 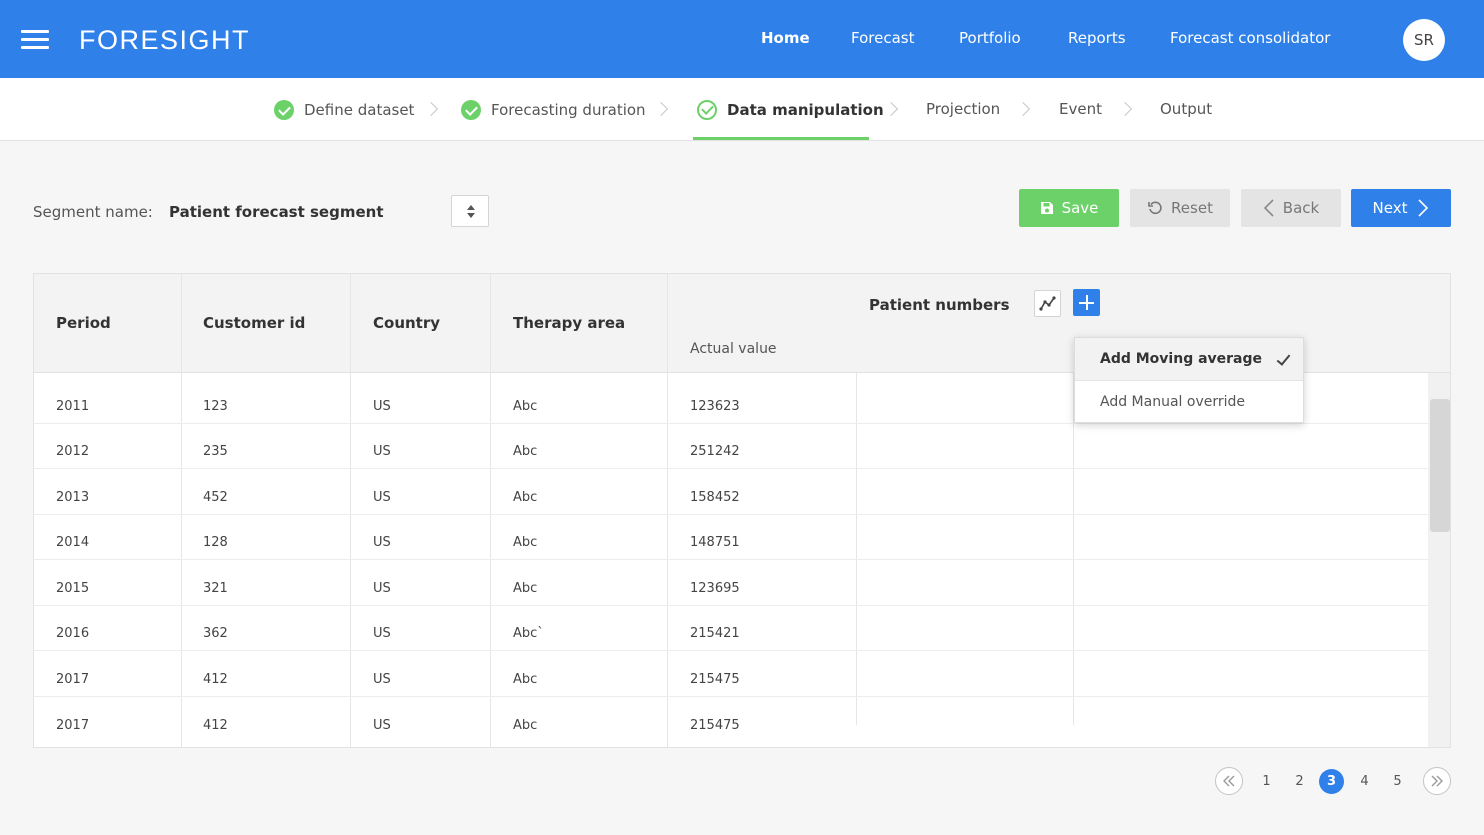 I want to click on save-button: Save, so click(x=1069, y=208).